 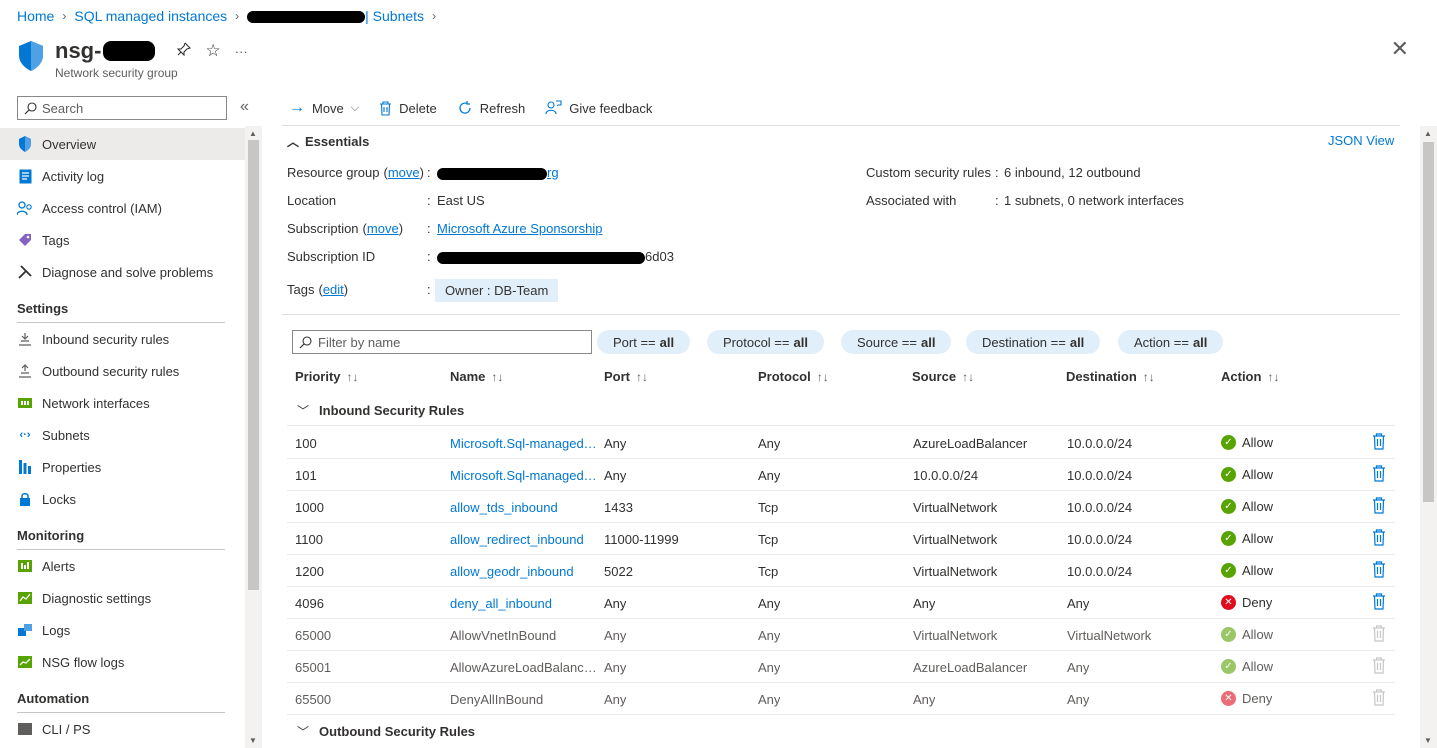 What do you see at coordinates (765, 342) in the screenshot?
I see `filter-pill-protocol: Protocol == all` at bounding box center [765, 342].